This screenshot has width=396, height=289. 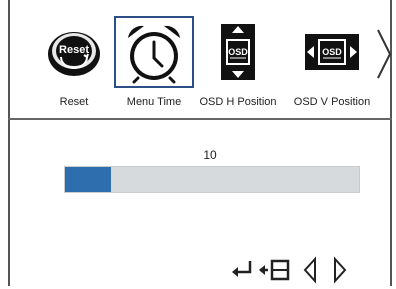 I want to click on left-button, so click(x=310, y=270).